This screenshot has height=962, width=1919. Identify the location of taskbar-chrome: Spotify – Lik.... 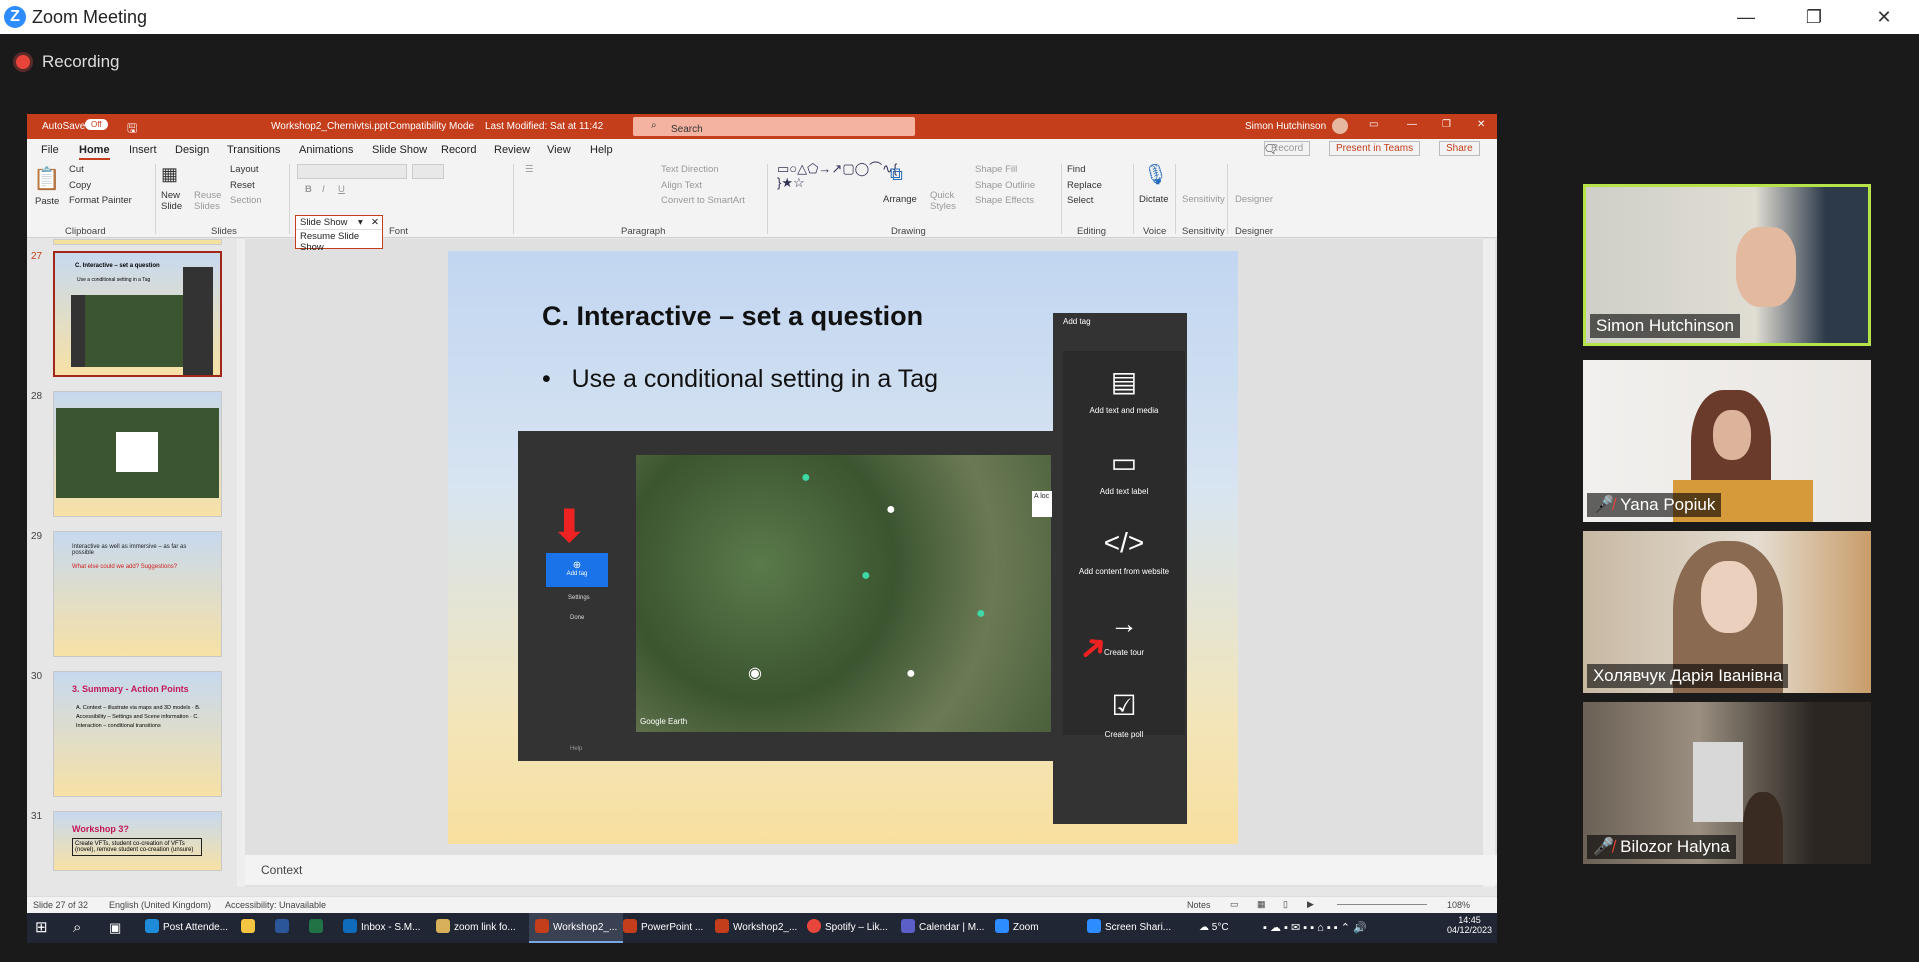
(847, 928).